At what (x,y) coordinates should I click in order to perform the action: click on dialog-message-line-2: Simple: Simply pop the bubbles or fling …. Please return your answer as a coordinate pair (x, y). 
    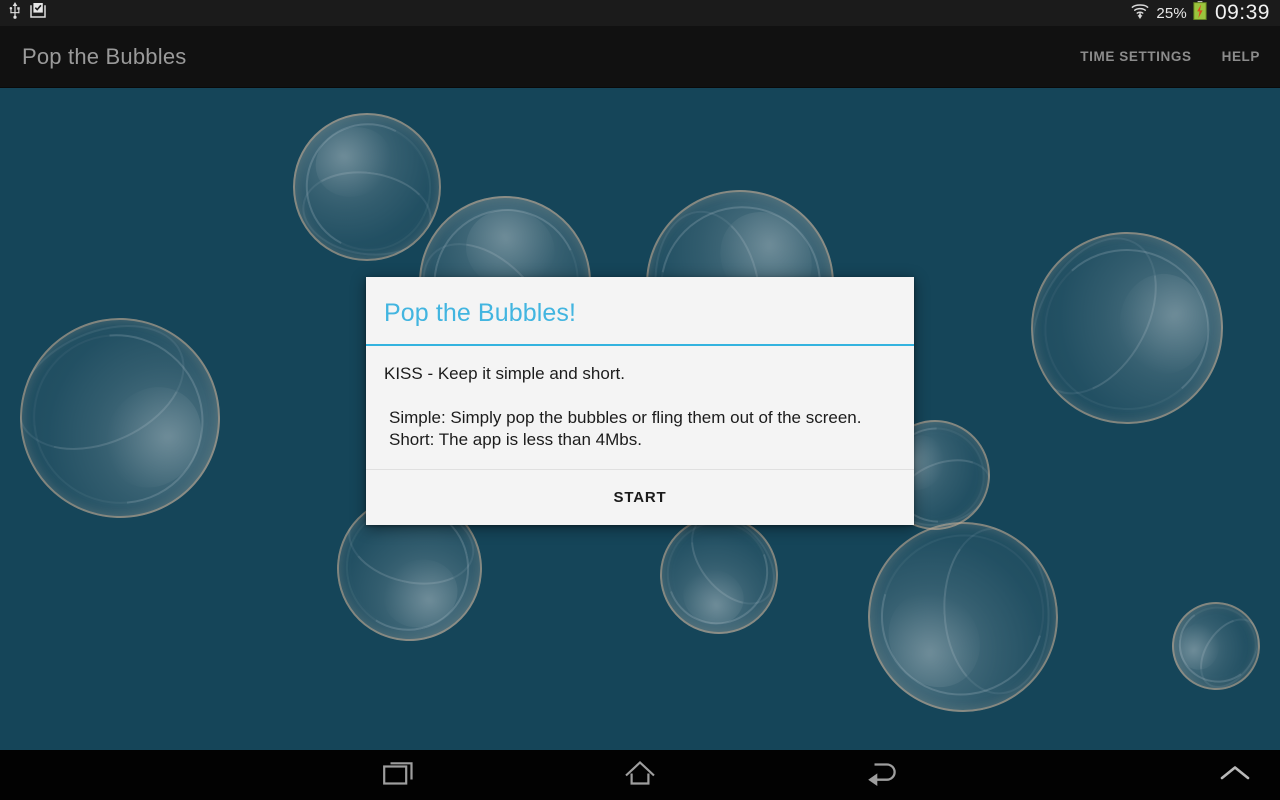
    Looking at the image, I should click on (625, 417).